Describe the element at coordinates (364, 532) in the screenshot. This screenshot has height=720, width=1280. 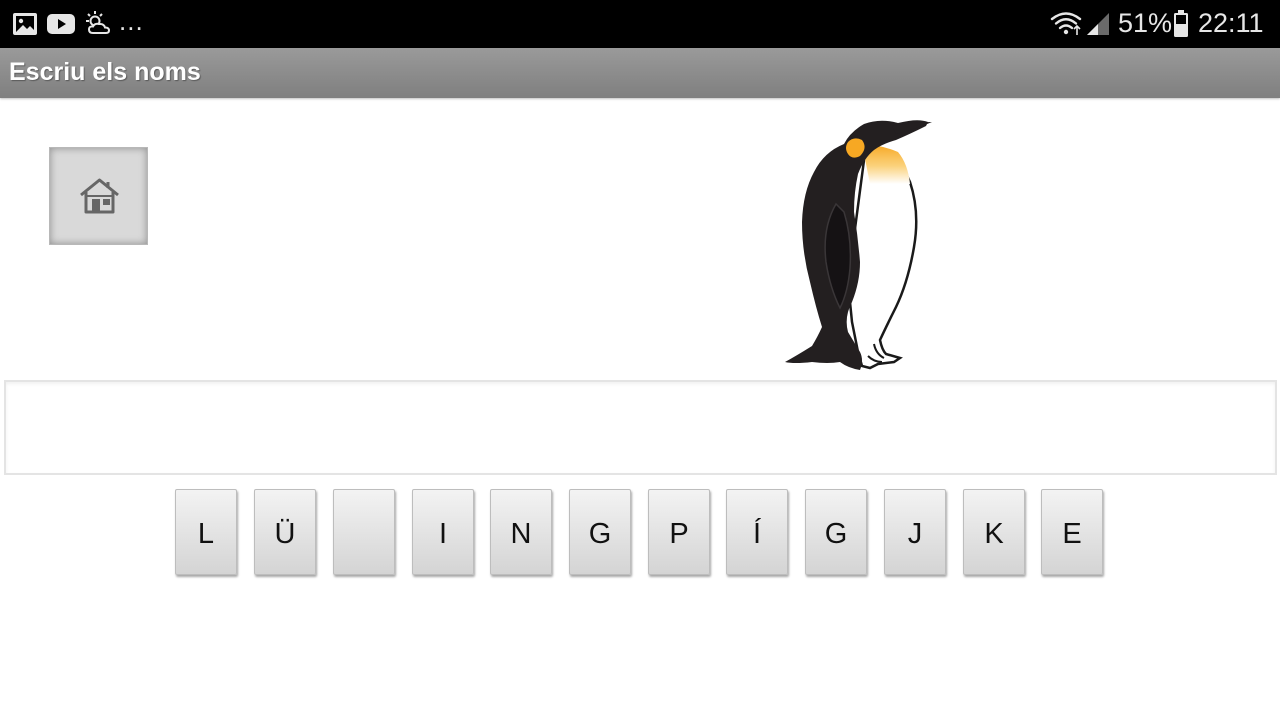
I see `letter-tile` at that location.